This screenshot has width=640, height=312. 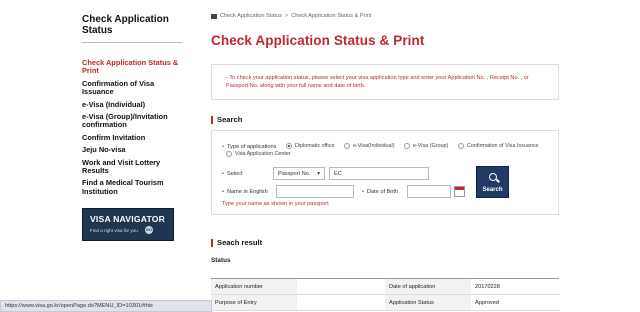 I want to click on table-cell-label: Purpose of Entry, so click(x=254, y=302).